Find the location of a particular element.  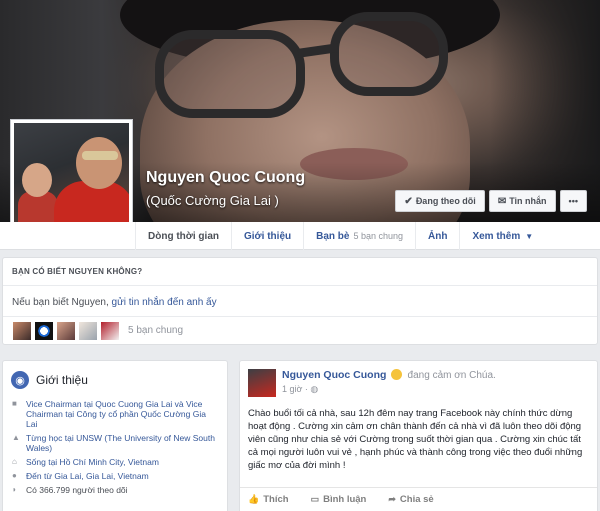

tab-more: Xem thêm ▼ is located at coordinates (502, 236).